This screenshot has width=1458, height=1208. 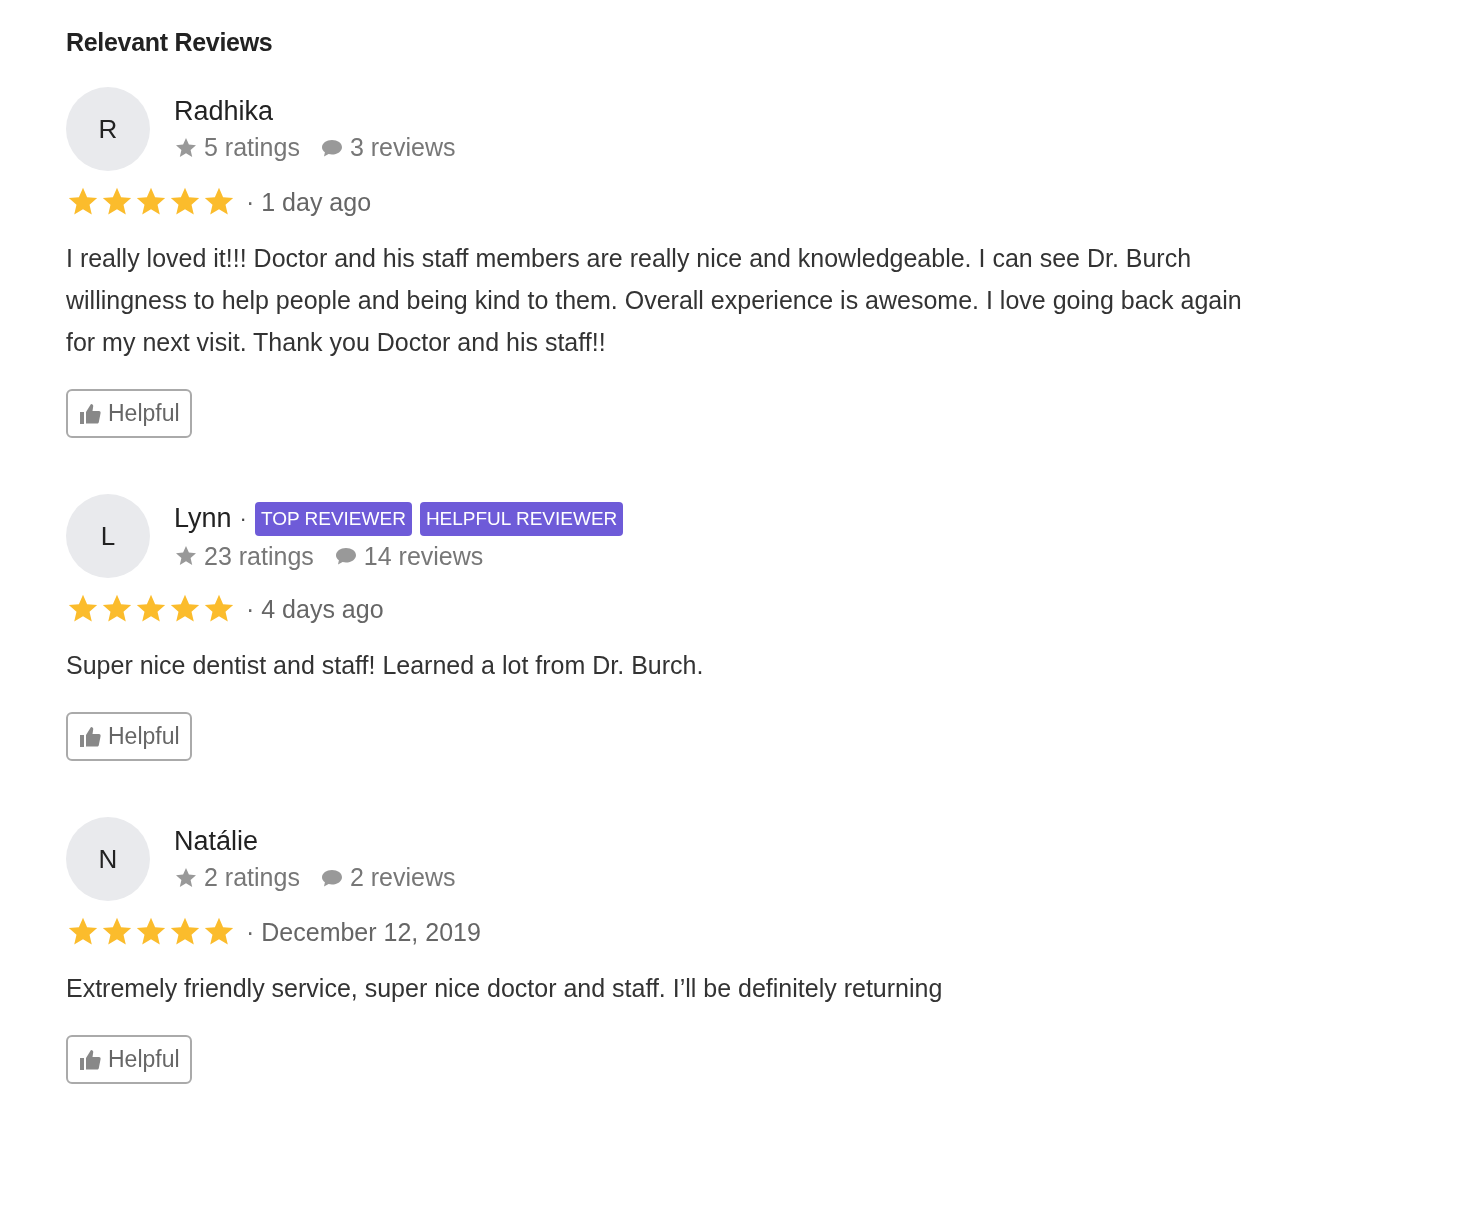 I want to click on reviewer-name: Radhika, so click(x=224, y=111).